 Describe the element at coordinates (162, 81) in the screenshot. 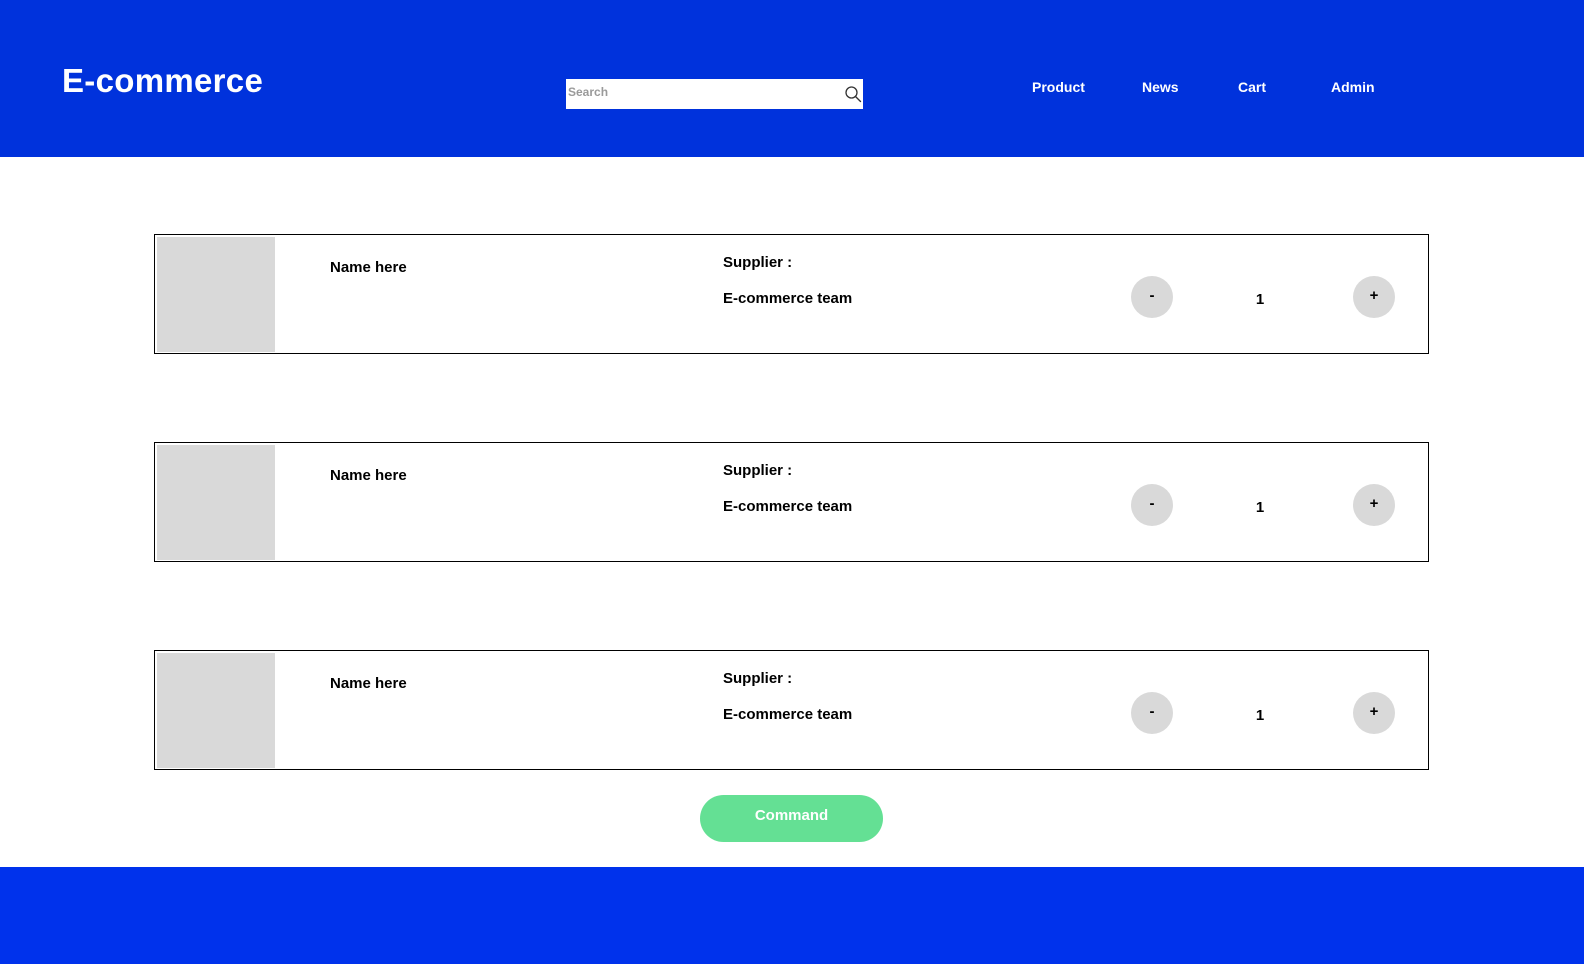

I see `site-logo: E-commerce` at that location.